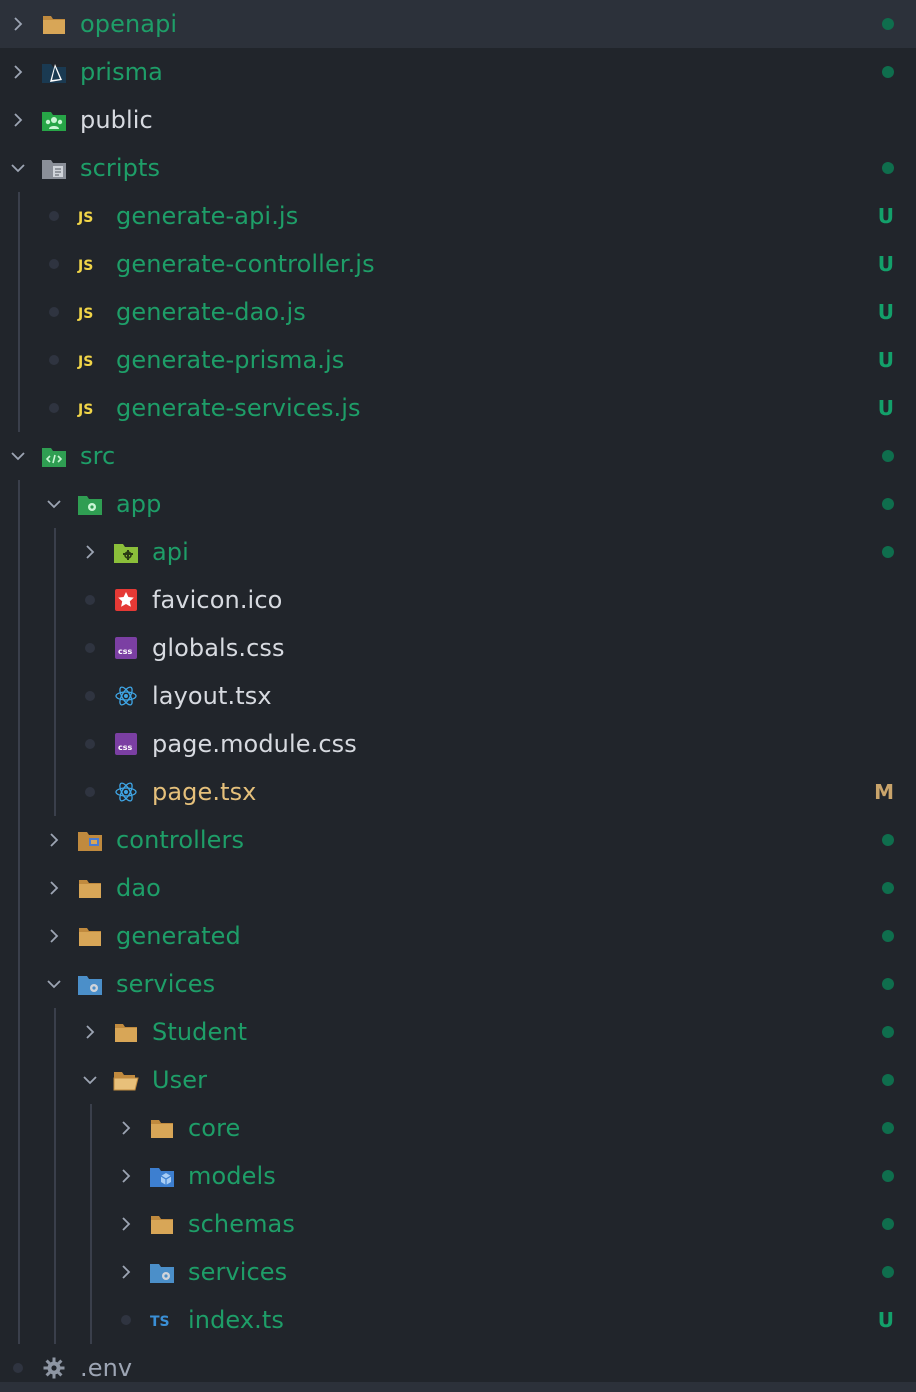  What do you see at coordinates (54, 120) in the screenshot?
I see `public-folder-icon` at bounding box center [54, 120].